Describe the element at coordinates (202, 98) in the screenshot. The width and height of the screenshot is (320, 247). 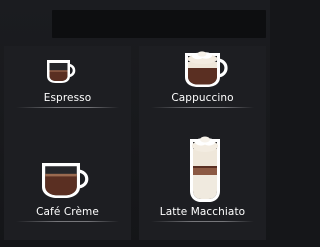
I see `product-label: Cappuccino` at that location.